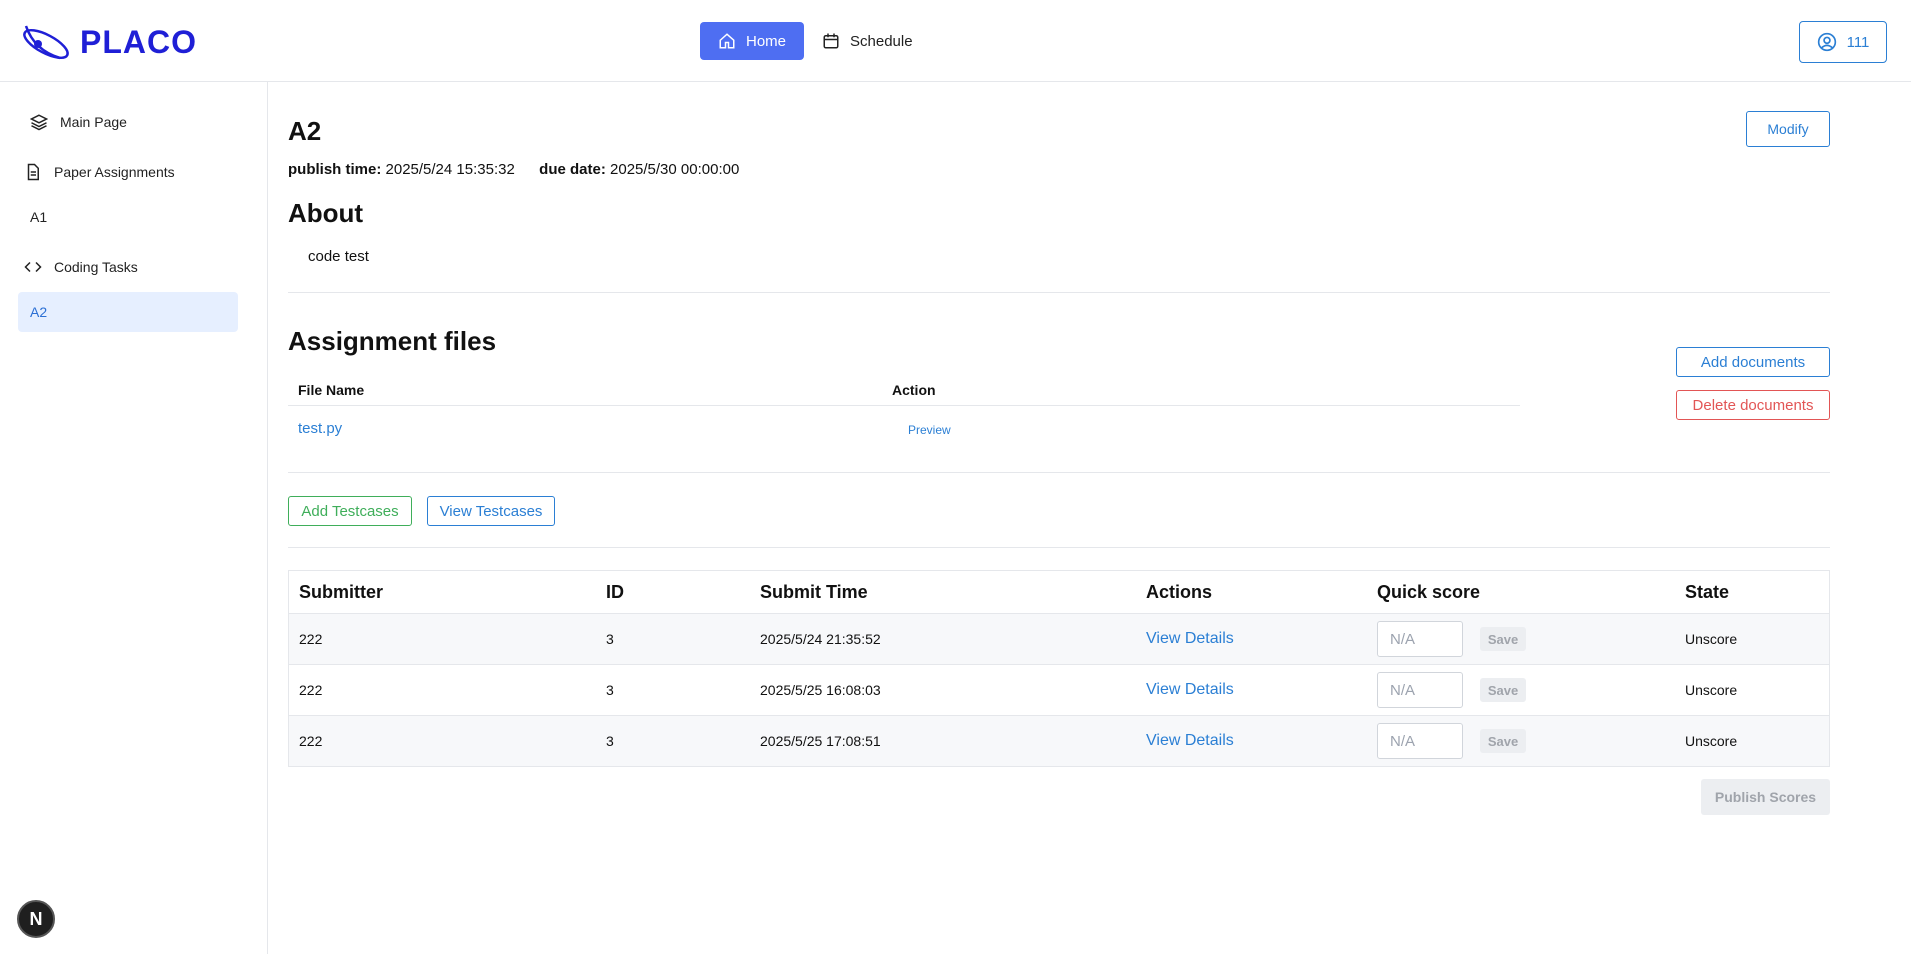 This screenshot has width=1911, height=954. Describe the element at coordinates (39, 312) in the screenshot. I see `sidebar-item-label: A2` at that location.